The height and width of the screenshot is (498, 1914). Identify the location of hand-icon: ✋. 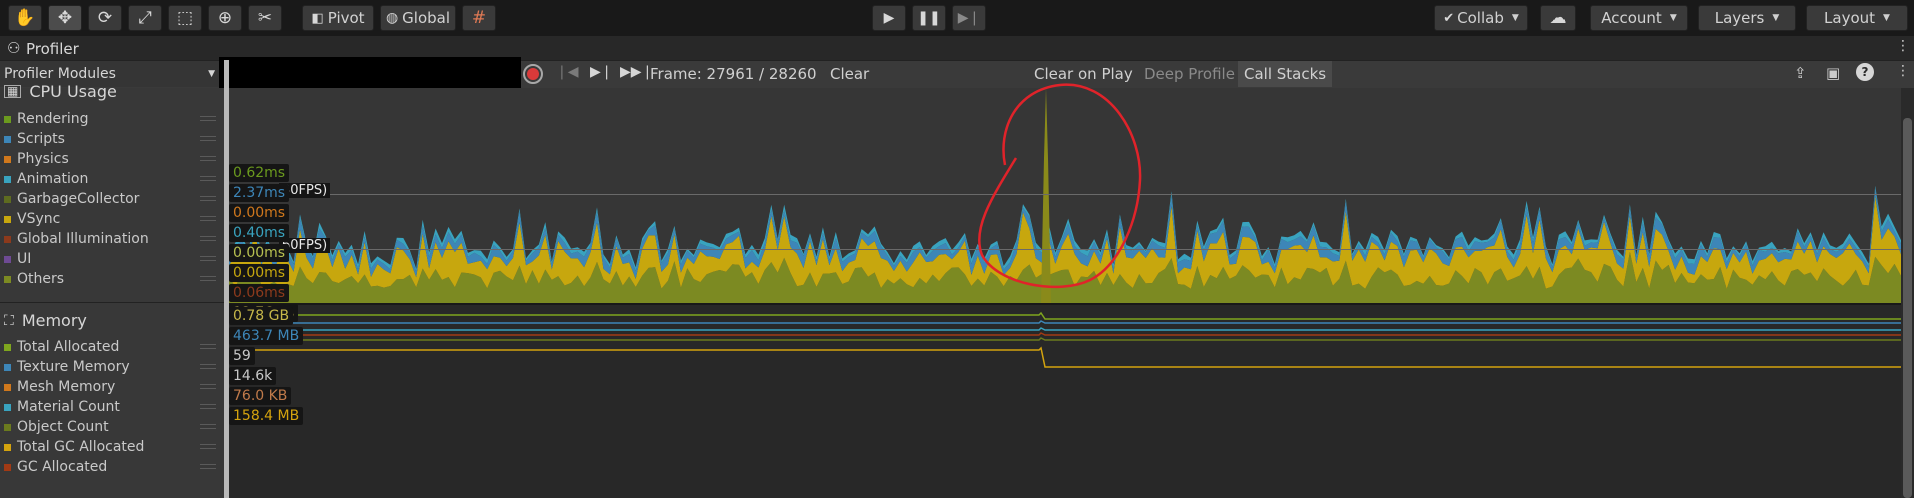
(25, 17).